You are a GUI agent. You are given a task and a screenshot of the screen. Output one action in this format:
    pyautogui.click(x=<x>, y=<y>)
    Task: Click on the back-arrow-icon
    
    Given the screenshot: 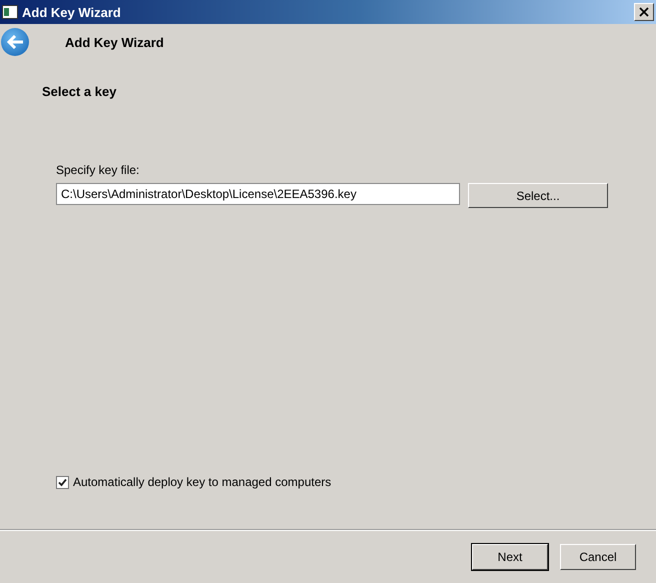 What is the action you would take?
    pyautogui.click(x=15, y=42)
    